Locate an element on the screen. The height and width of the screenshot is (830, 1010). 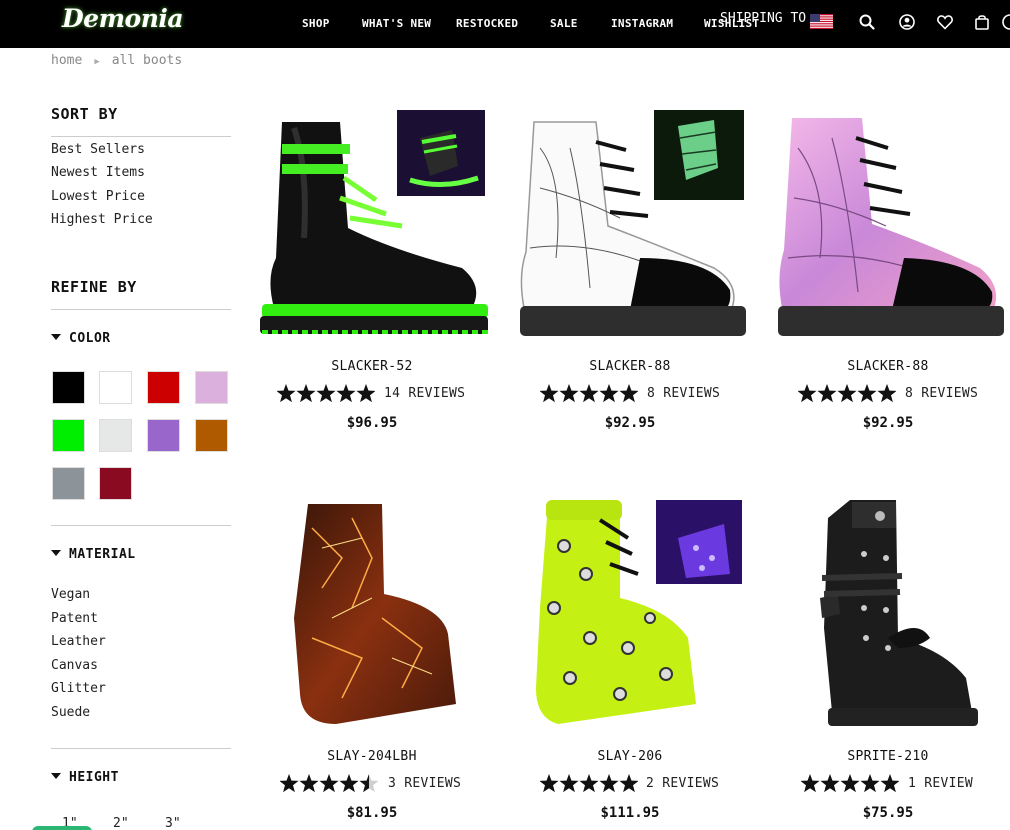
review-count: 1 REVIEW is located at coordinates (940, 783).